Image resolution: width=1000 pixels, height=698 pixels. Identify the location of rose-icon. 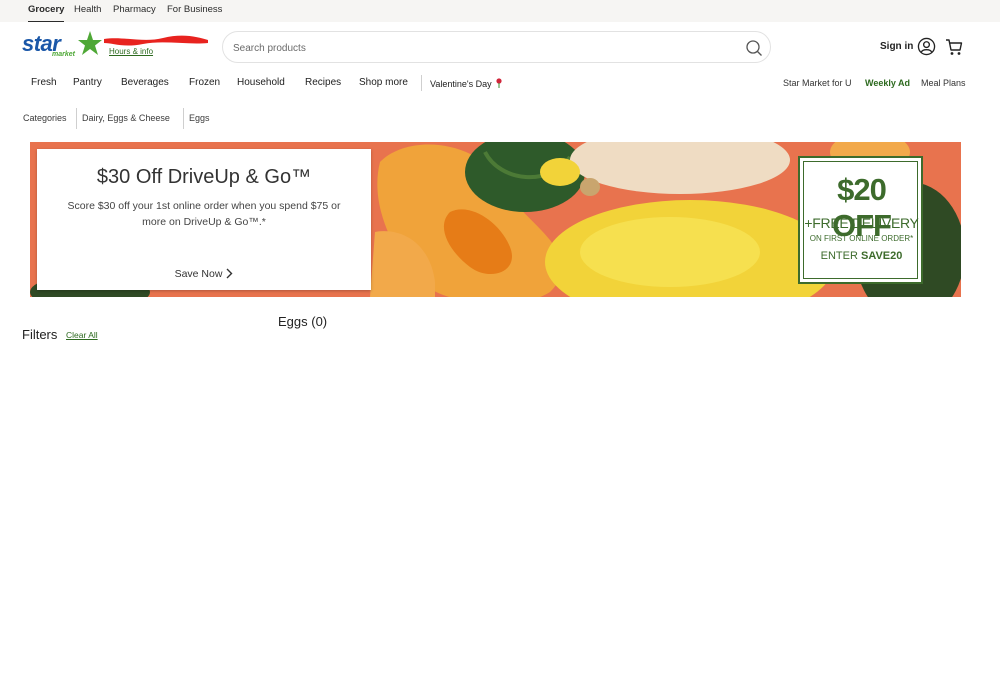
(498, 83).